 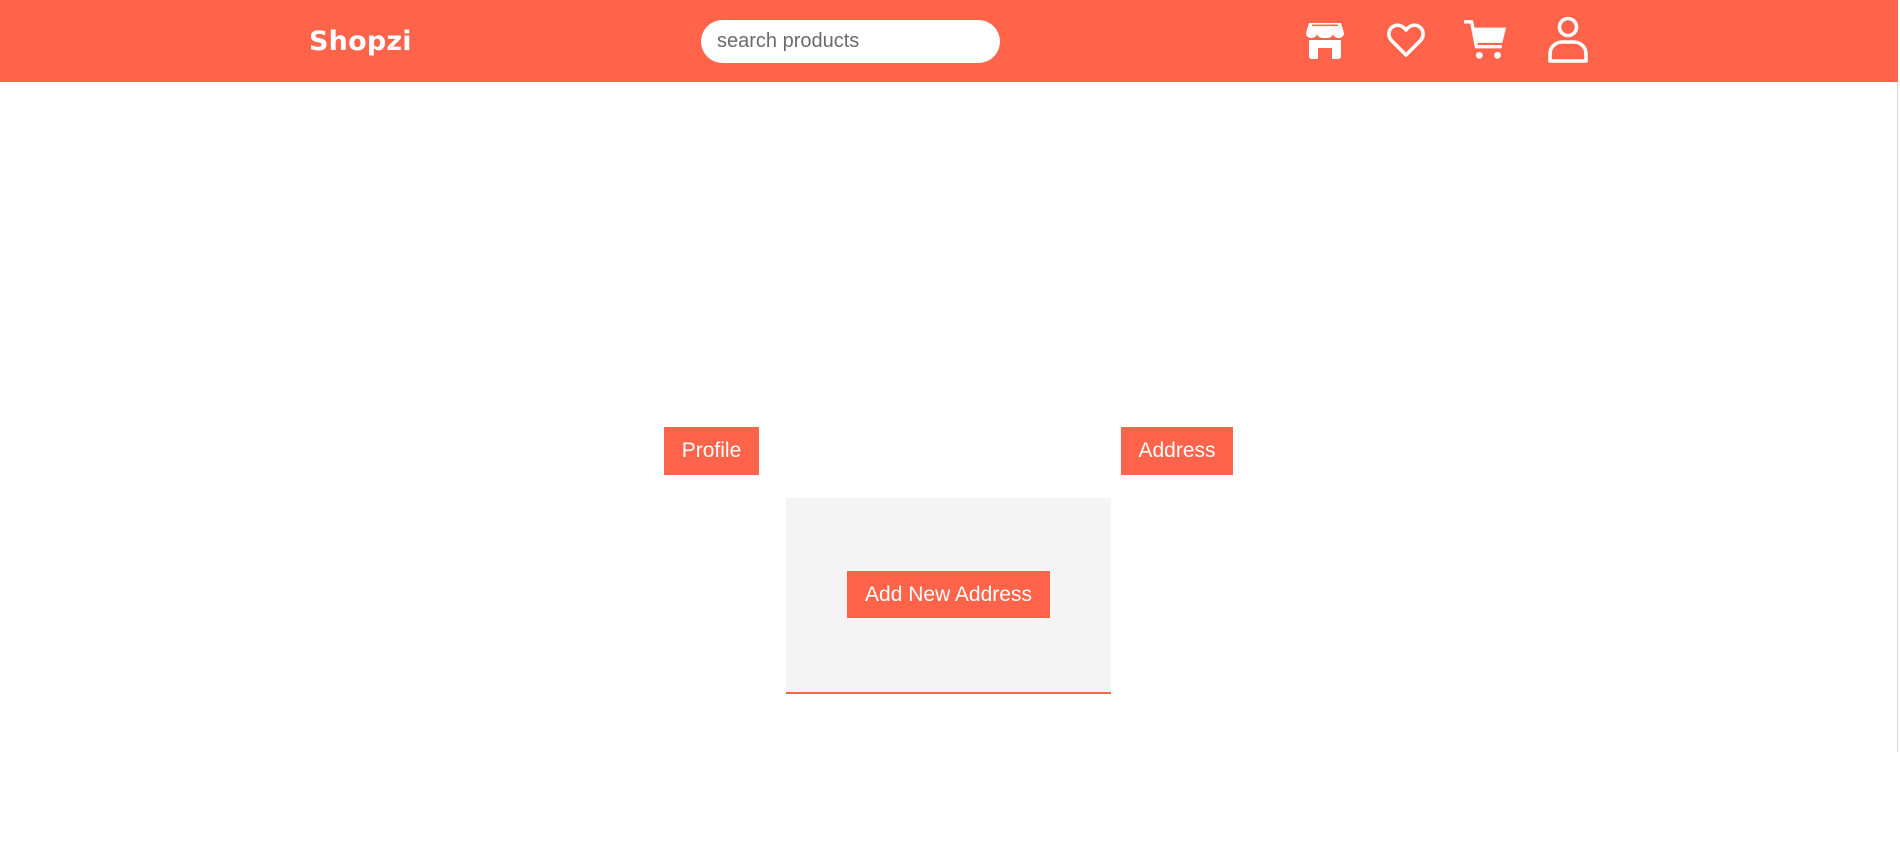 What do you see at coordinates (1568, 40) in the screenshot?
I see `user-icon` at bounding box center [1568, 40].